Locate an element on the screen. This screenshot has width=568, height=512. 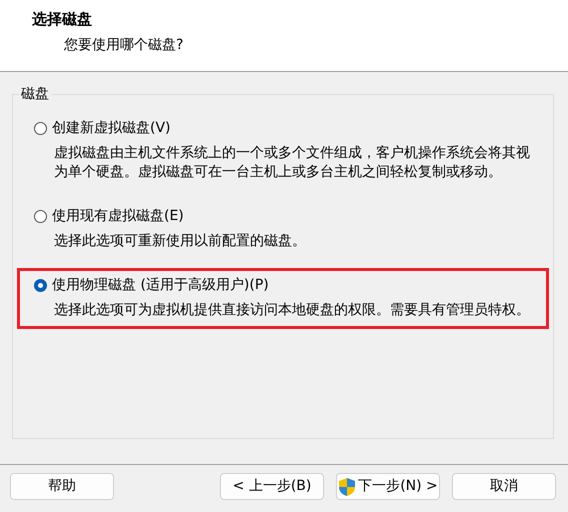
help-button: 帮助 is located at coordinates (62, 486).